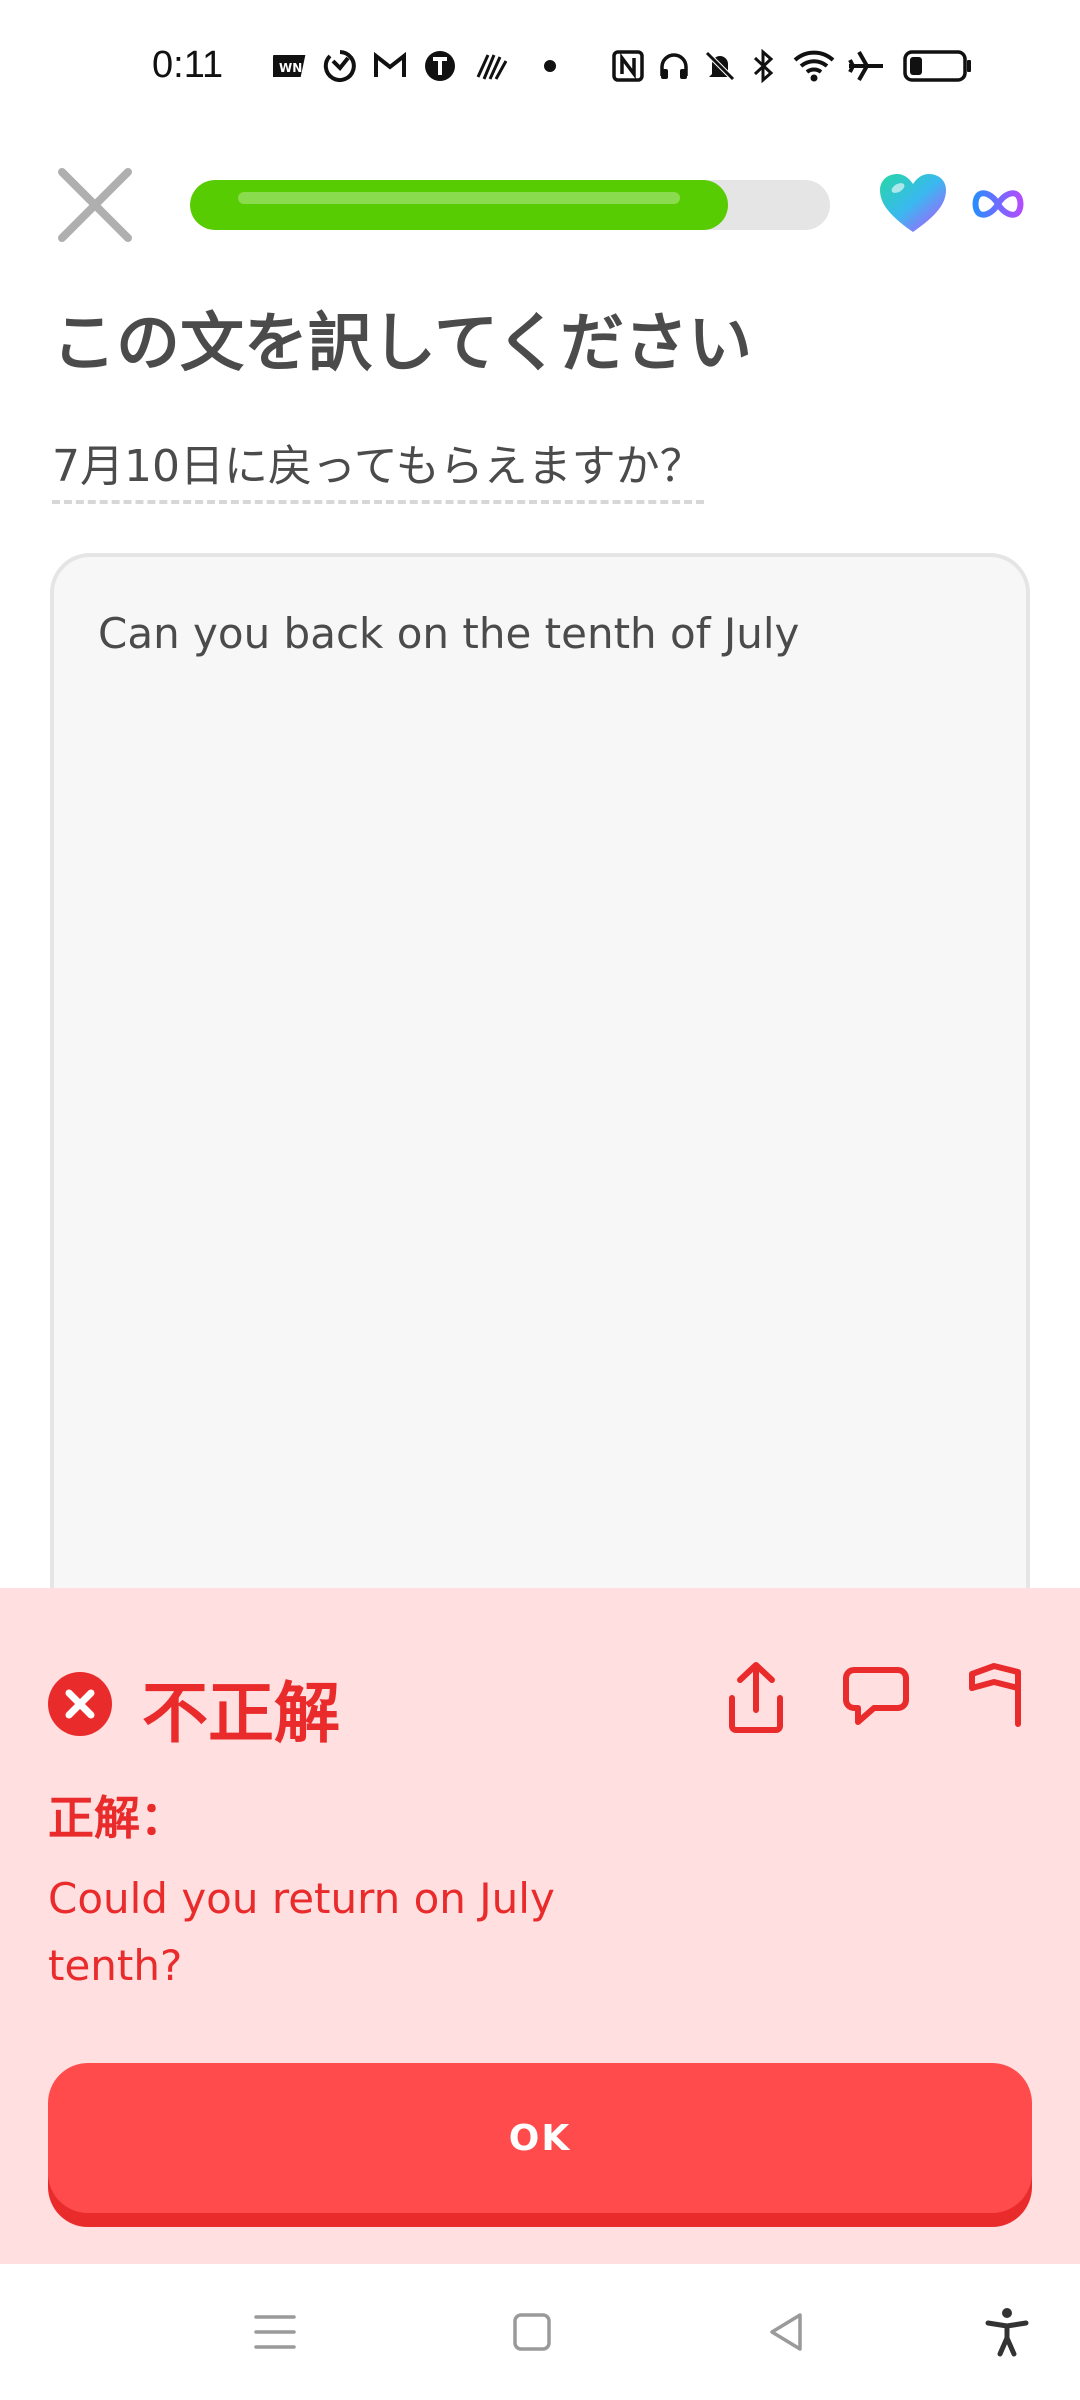  Describe the element at coordinates (550, 66) in the screenshot. I see `dot-icon` at that location.